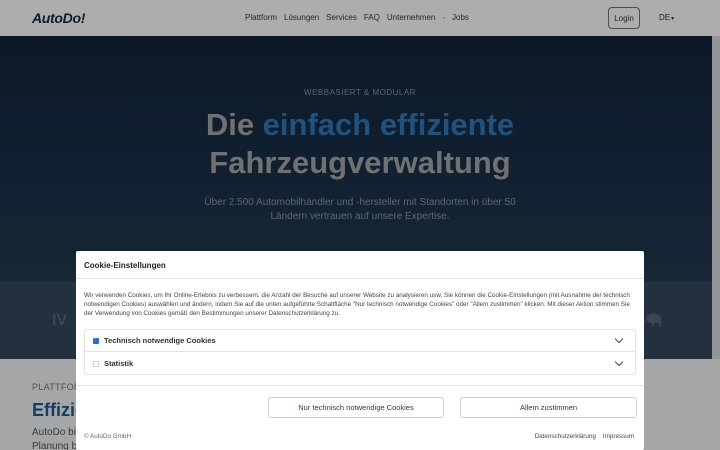  Describe the element at coordinates (160, 340) in the screenshot. I see `category-label-necessary: Technisch notwendige Cookies` at that location.